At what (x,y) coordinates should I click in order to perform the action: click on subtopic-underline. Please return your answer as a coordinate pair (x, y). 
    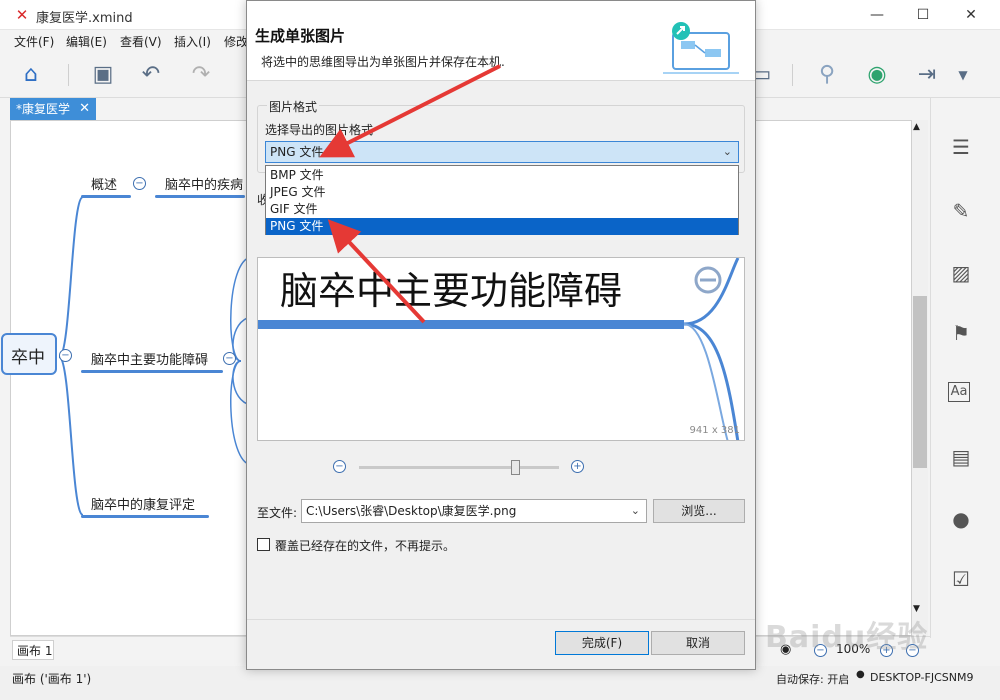
    Looking at the image, I should click on (200, 196).